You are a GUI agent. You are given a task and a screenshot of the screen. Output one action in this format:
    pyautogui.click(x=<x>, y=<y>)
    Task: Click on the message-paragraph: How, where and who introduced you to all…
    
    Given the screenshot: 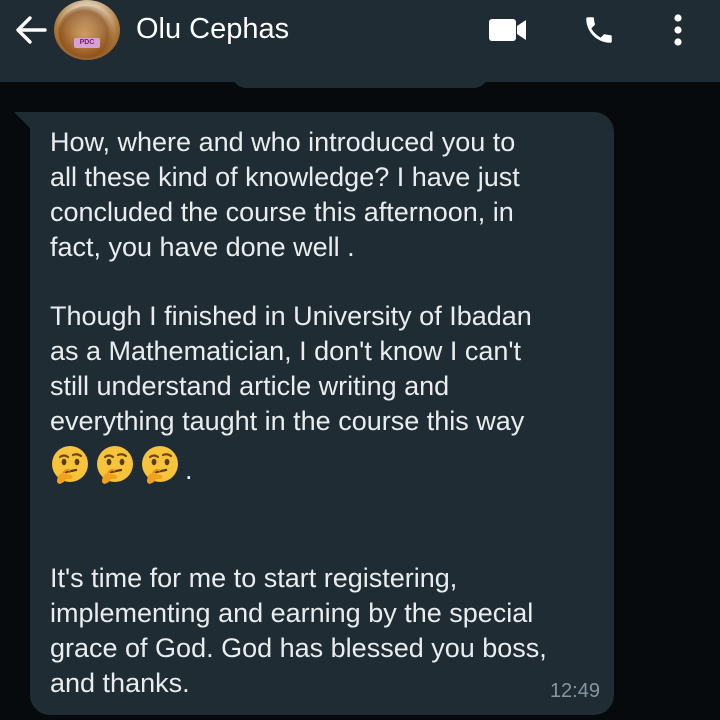 What is the action you would take?
    pyautogui.click(x=285, y=194)
    